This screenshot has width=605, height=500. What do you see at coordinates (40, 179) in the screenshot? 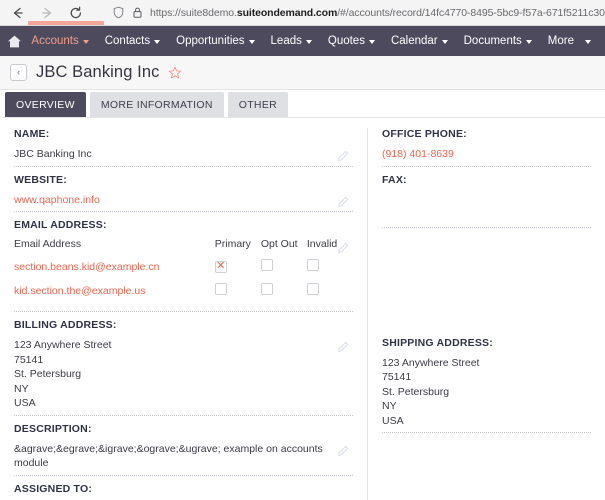
I see `field-label: WEBSITE:` at bounding box center [40, 179].